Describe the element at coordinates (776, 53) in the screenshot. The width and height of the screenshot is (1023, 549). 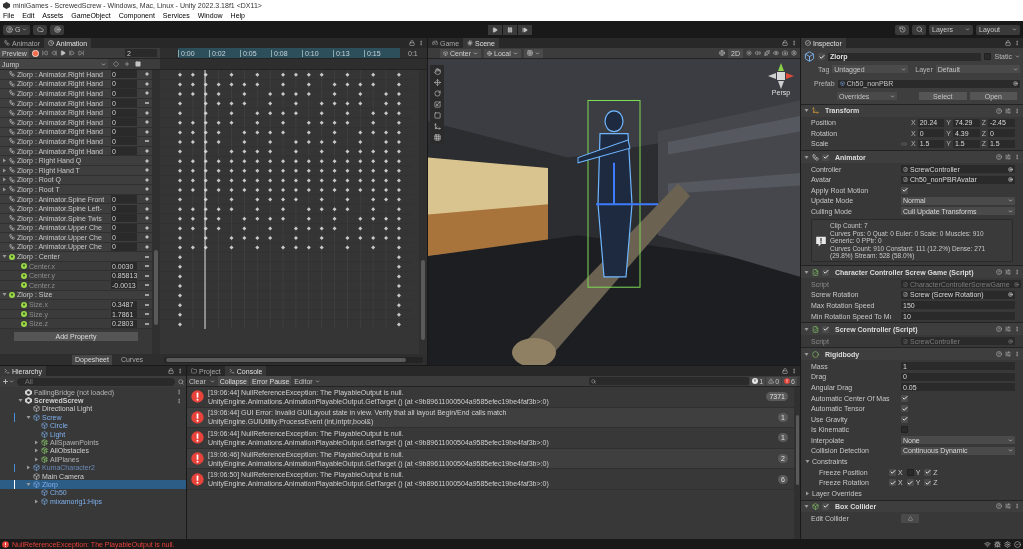
I see `visibility-icon` at that location.